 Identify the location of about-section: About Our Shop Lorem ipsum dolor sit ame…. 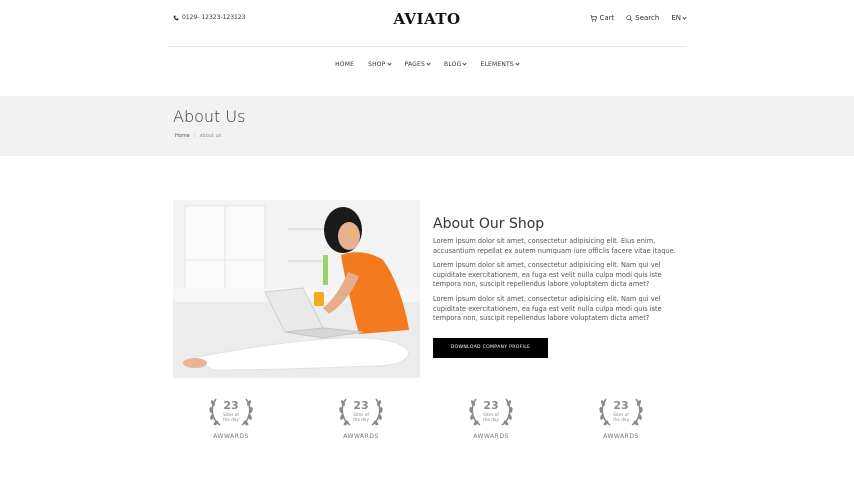
(558, 287).